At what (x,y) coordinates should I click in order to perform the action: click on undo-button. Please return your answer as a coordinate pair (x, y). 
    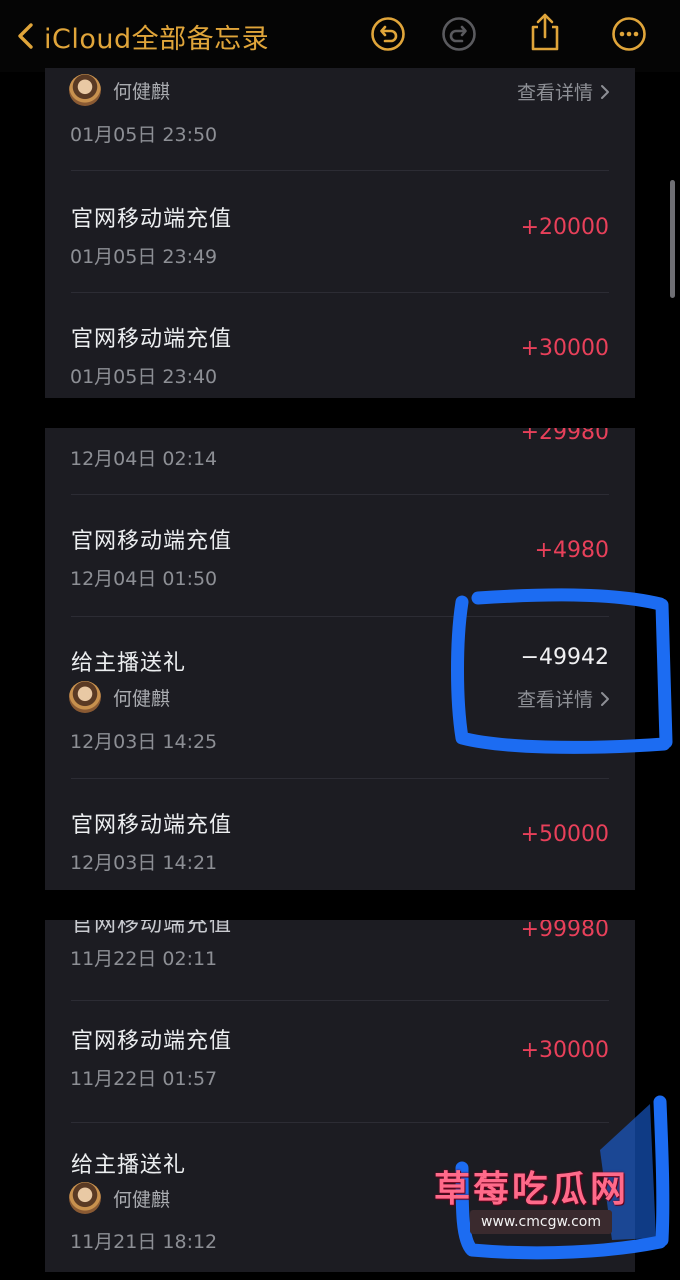
    Looking at the image, I should click on (388, 34).